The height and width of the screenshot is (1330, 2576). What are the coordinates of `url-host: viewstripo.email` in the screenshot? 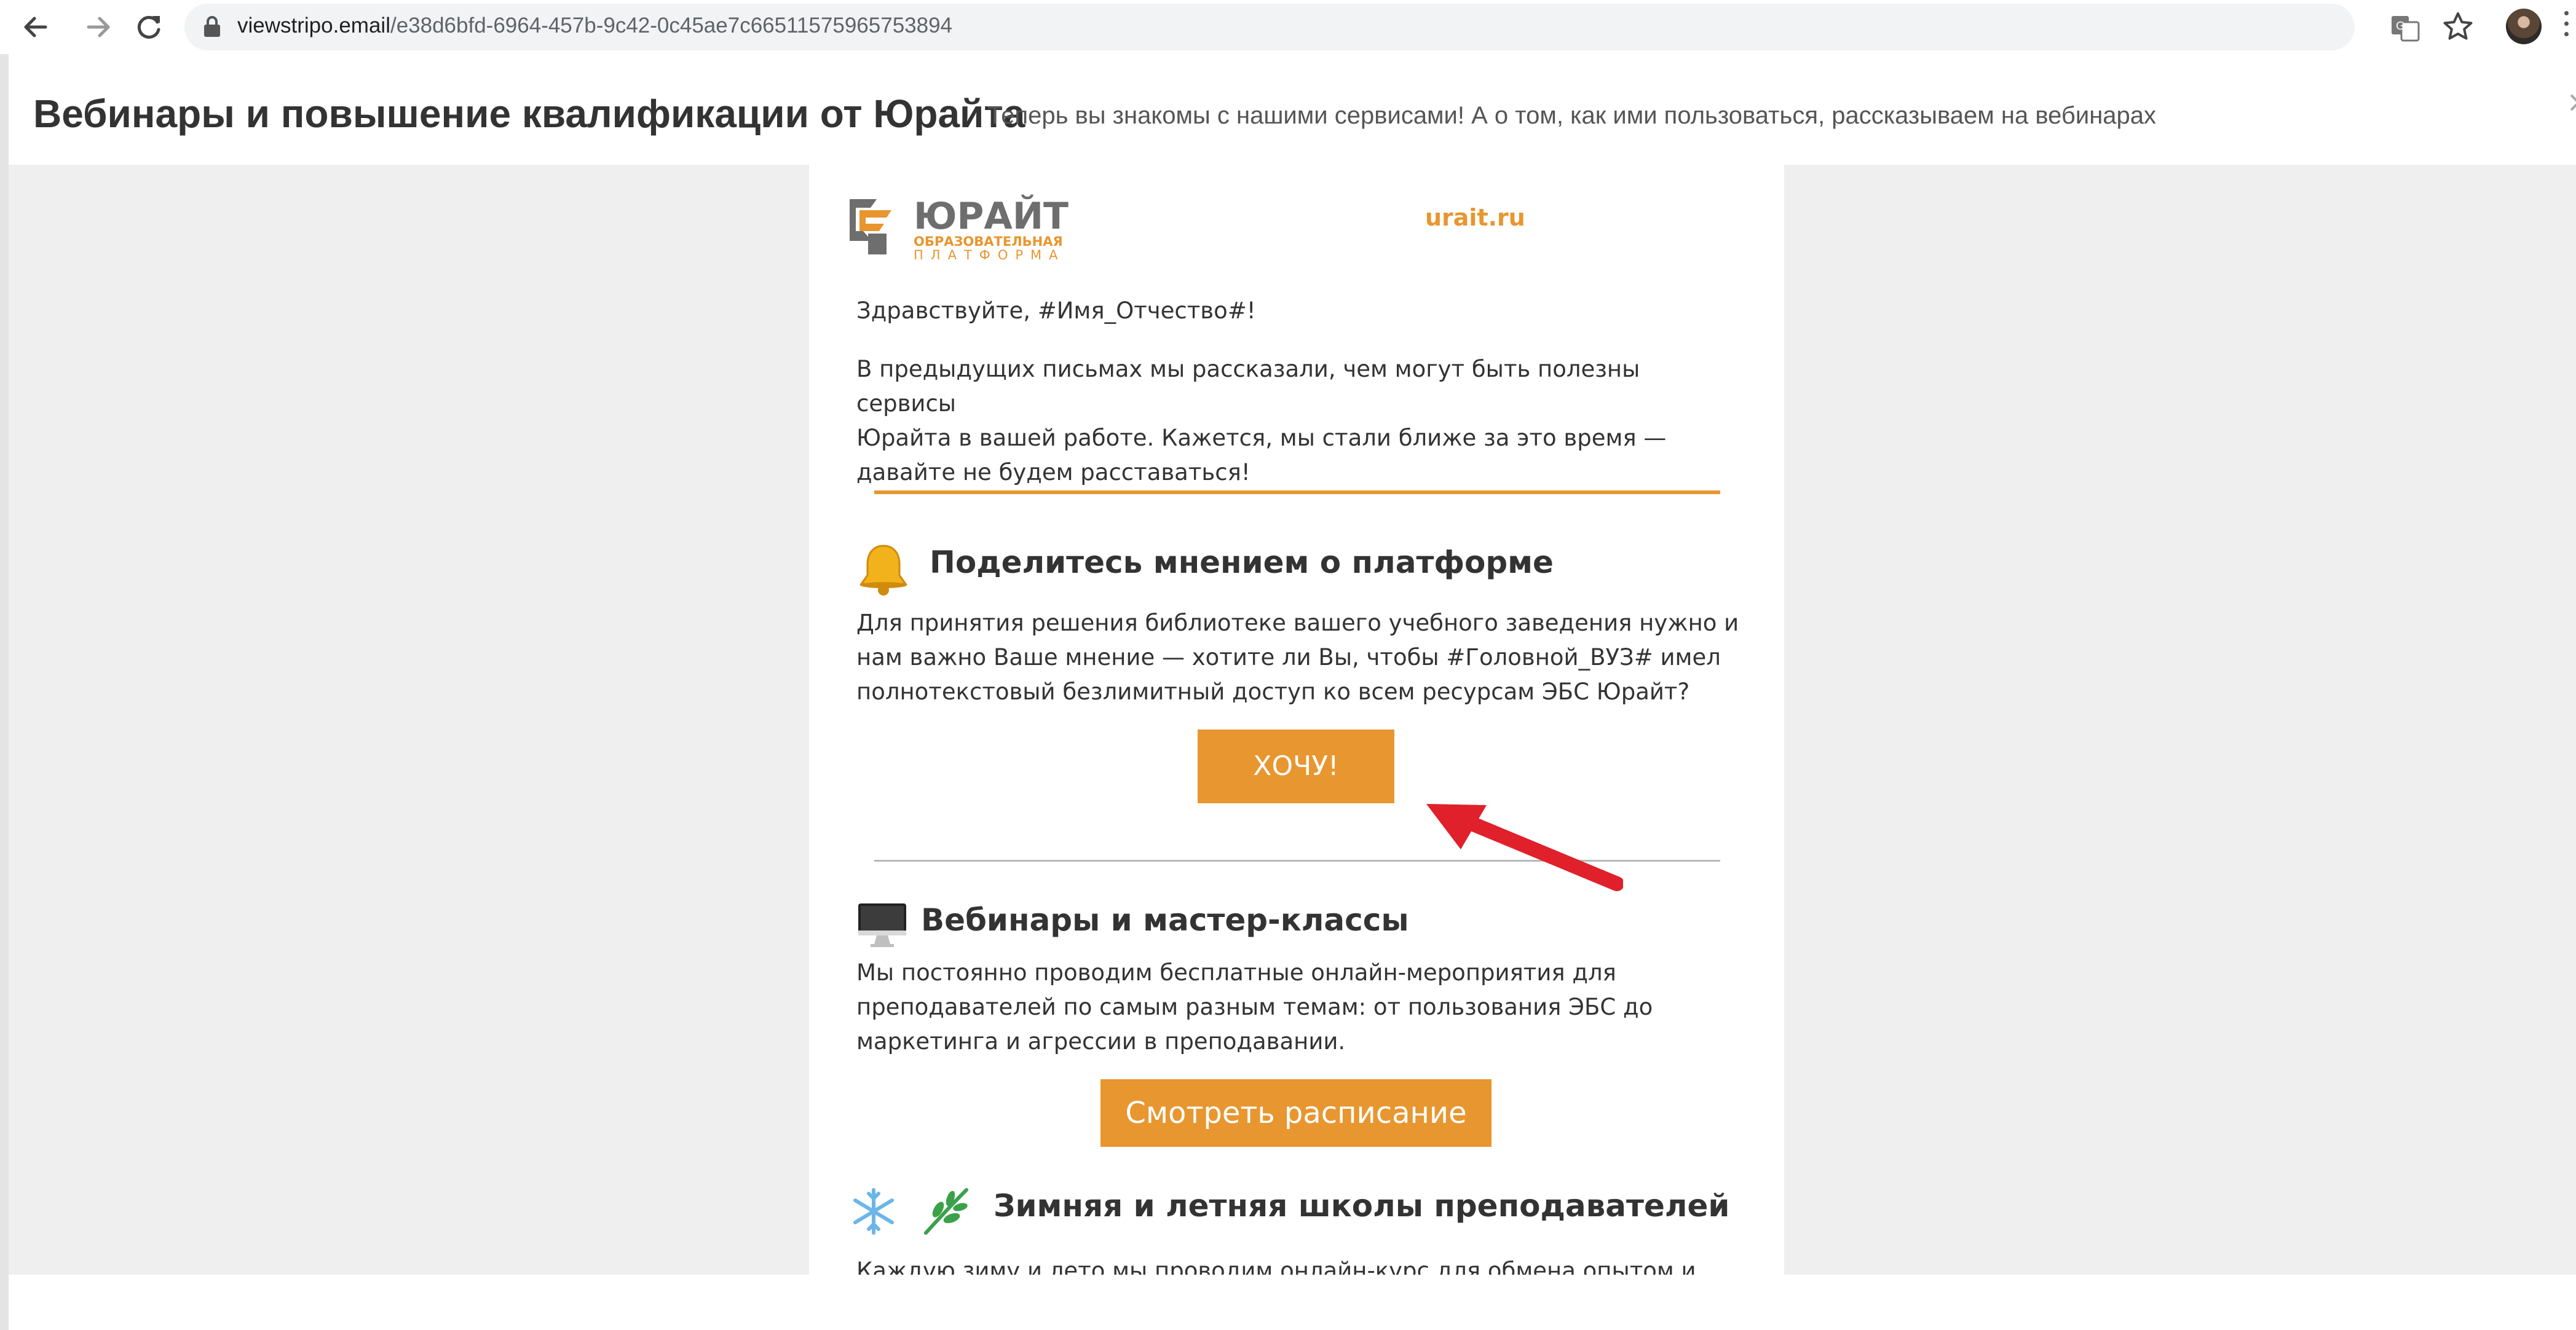 It's located at (313, 25).